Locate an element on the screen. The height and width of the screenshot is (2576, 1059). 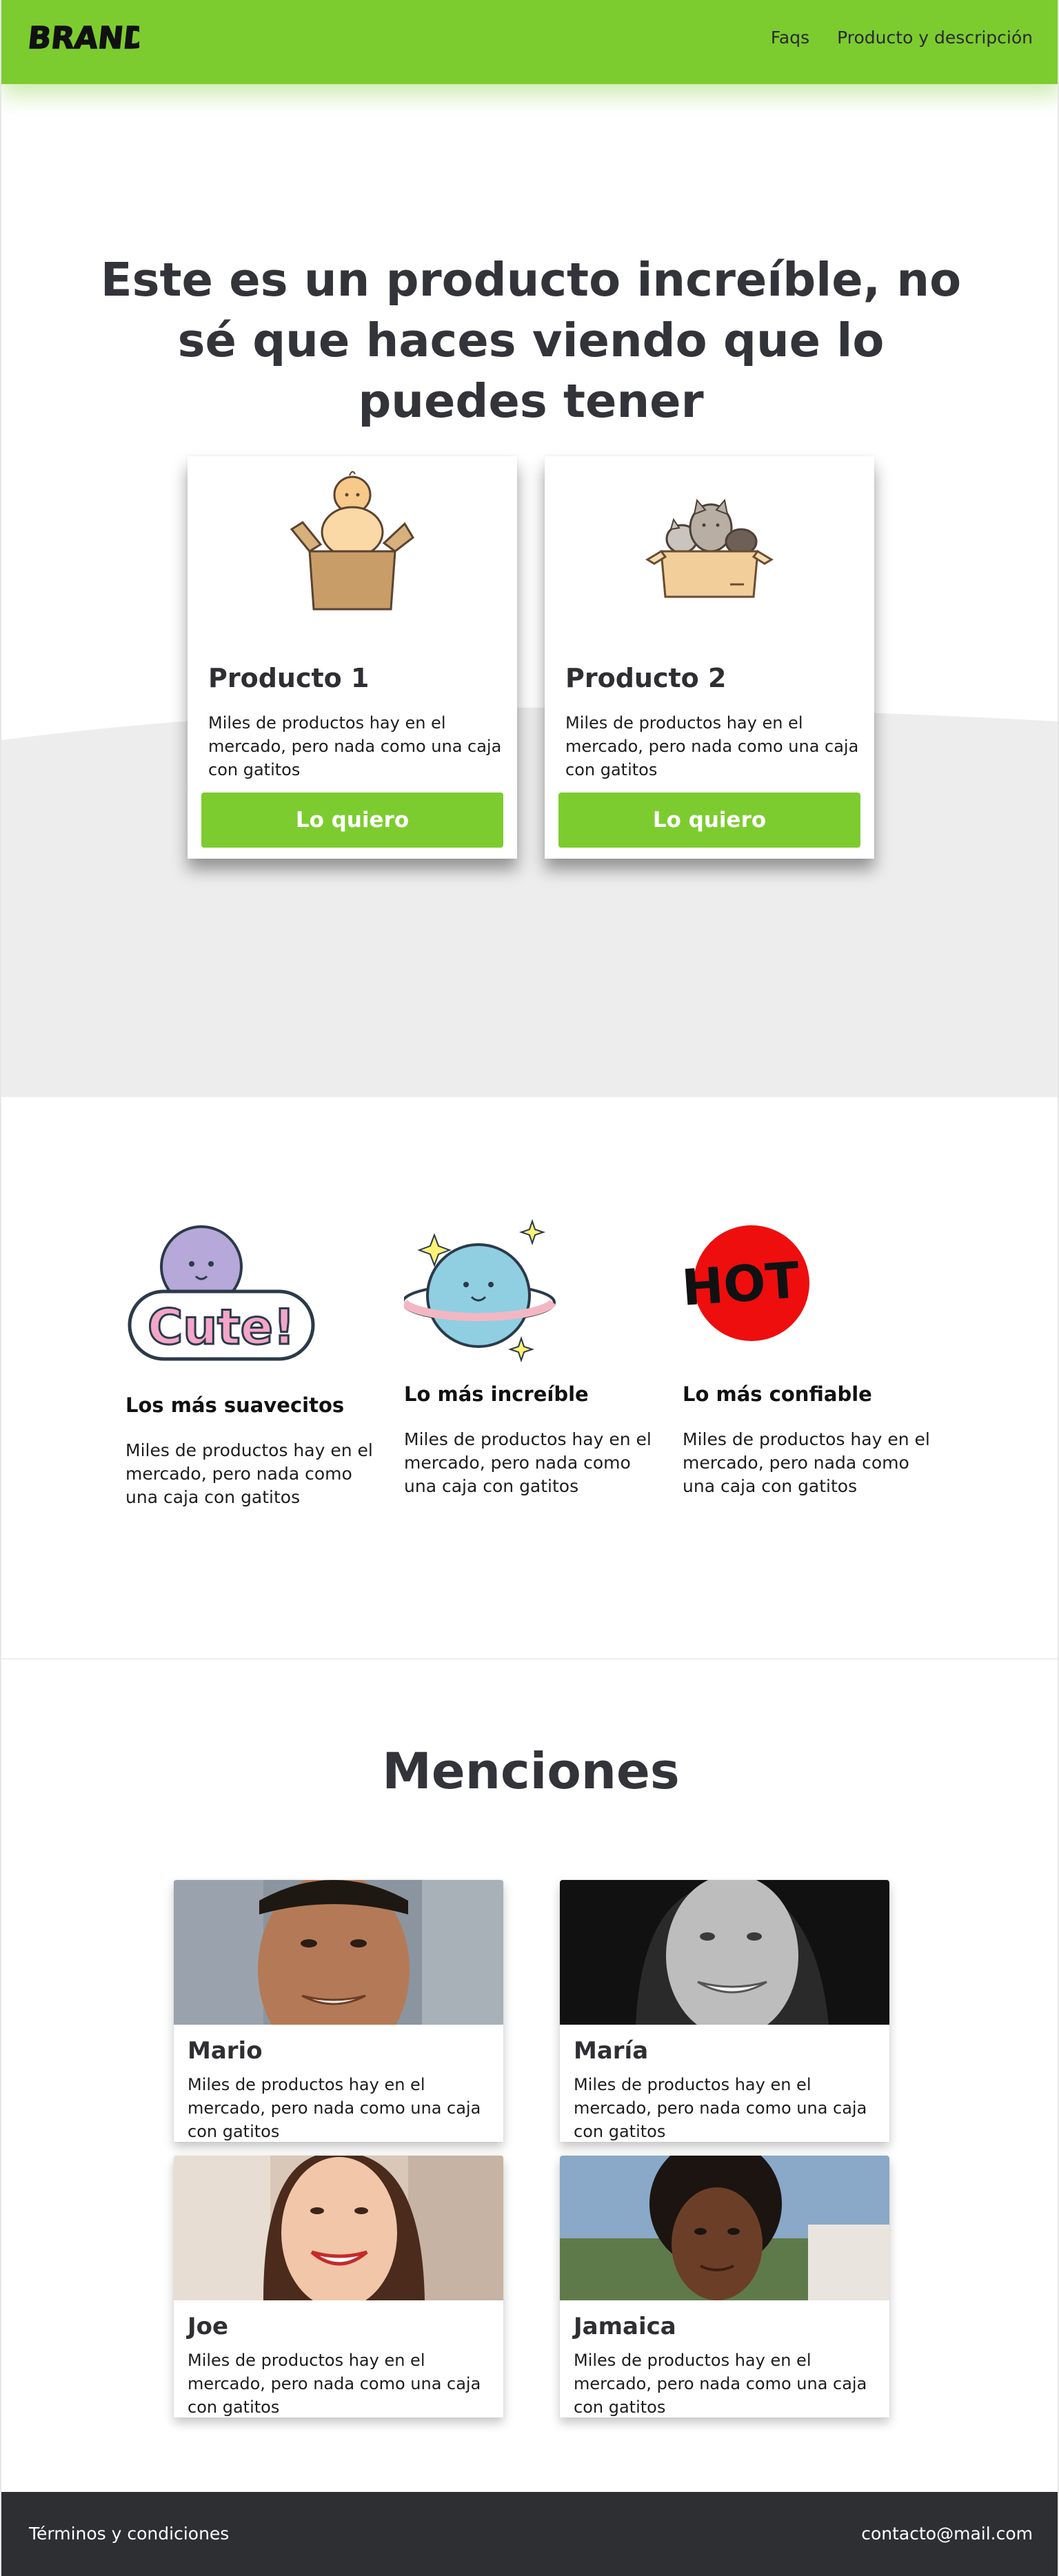
svg-text: BRAND is located at coordinates (84, 38).